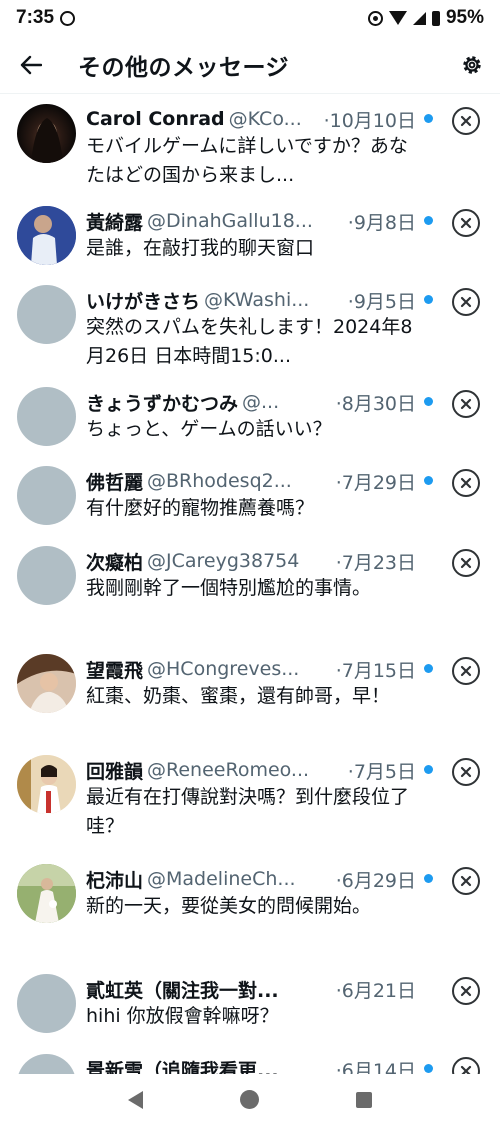  Describe the element at coordinates (363, 1099) in the screenshot. I see `nav-recents-icon` at that location.